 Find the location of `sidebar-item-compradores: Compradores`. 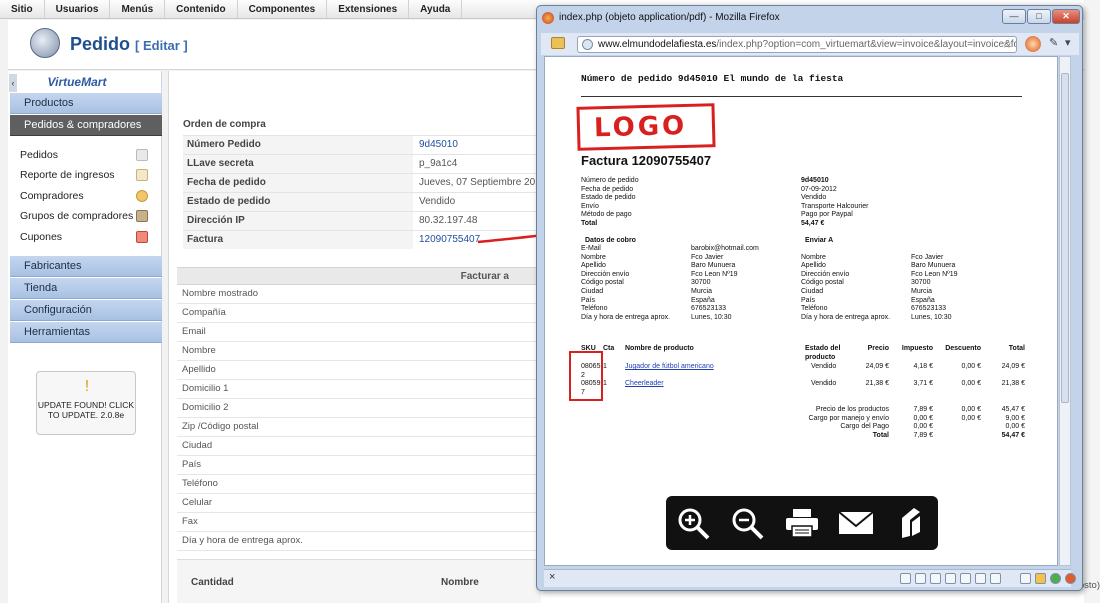

sidebar-item-compradores: Compradores is located at coordinates (90, 196).